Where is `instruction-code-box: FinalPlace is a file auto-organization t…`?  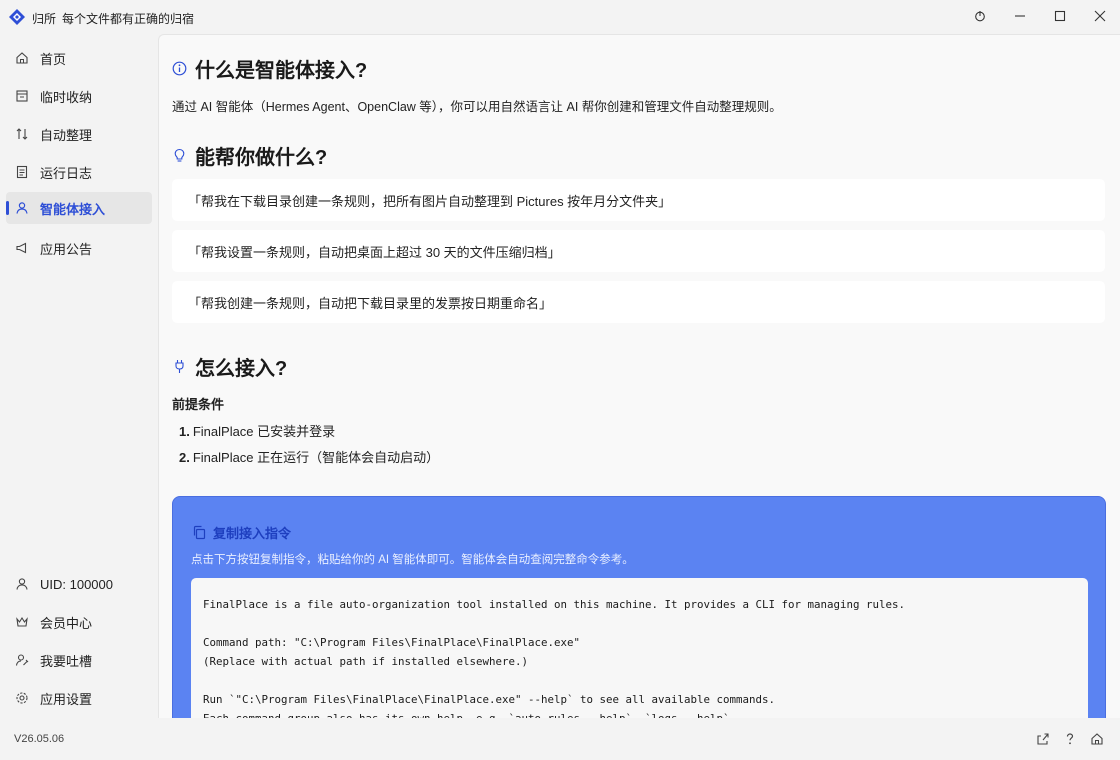
instruction-code-box: FinalPlace is a file auto-organization t… is located at coordinates (639, 648).